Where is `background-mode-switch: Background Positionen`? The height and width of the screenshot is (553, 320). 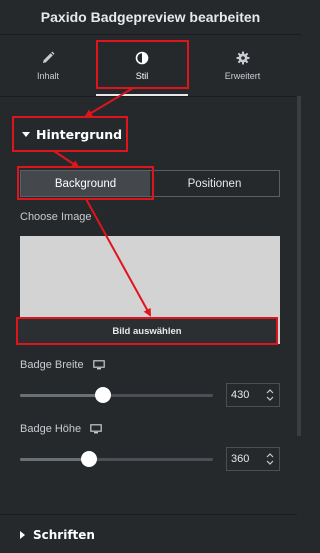
background-mode-switch: Background Positionen is located at coordinates (150, 183).